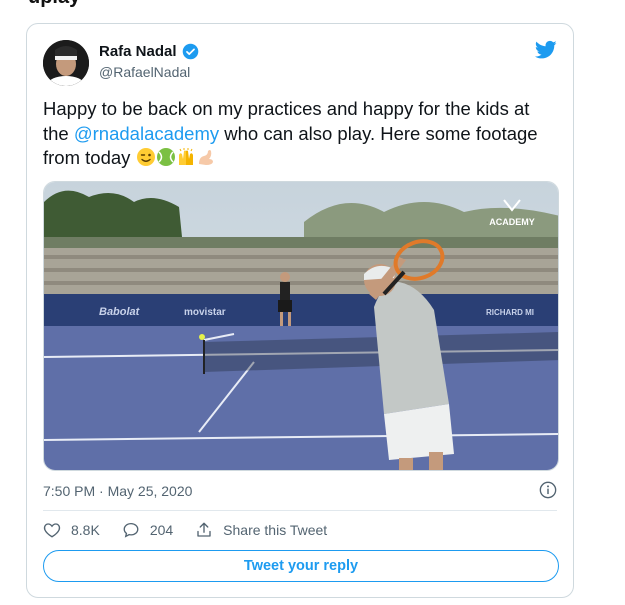 This screenshot has width=625, height=605. Describe the element at coordinates (161, 530) in the screenshot. I see `reply-count: 204` at that location.